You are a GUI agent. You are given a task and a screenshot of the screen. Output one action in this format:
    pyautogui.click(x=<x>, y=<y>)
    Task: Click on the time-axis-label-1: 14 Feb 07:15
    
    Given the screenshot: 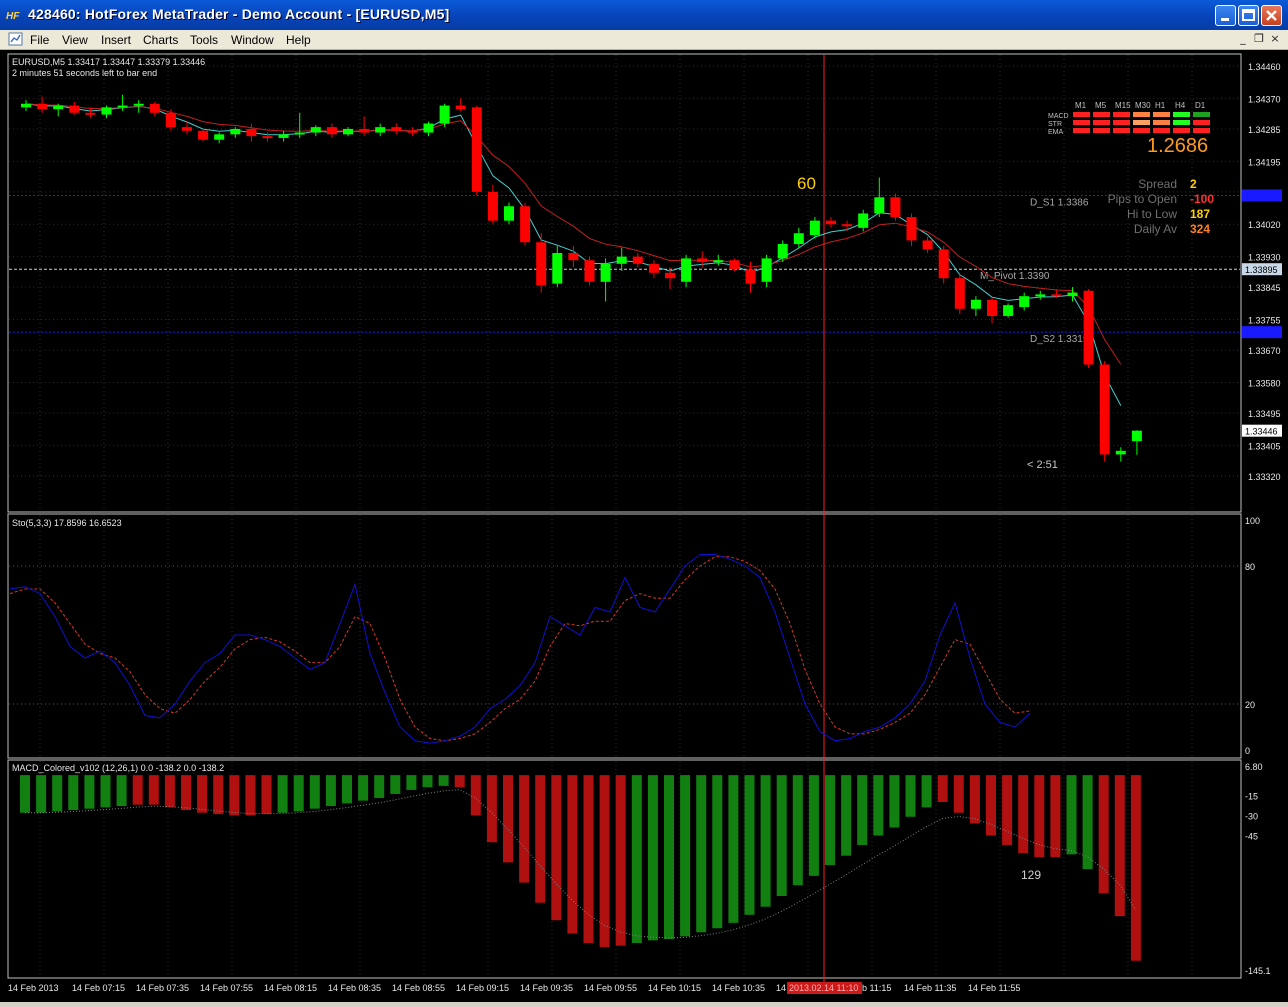 What is the action you would take?
    pyautogui.click(x=98, y=988)
    